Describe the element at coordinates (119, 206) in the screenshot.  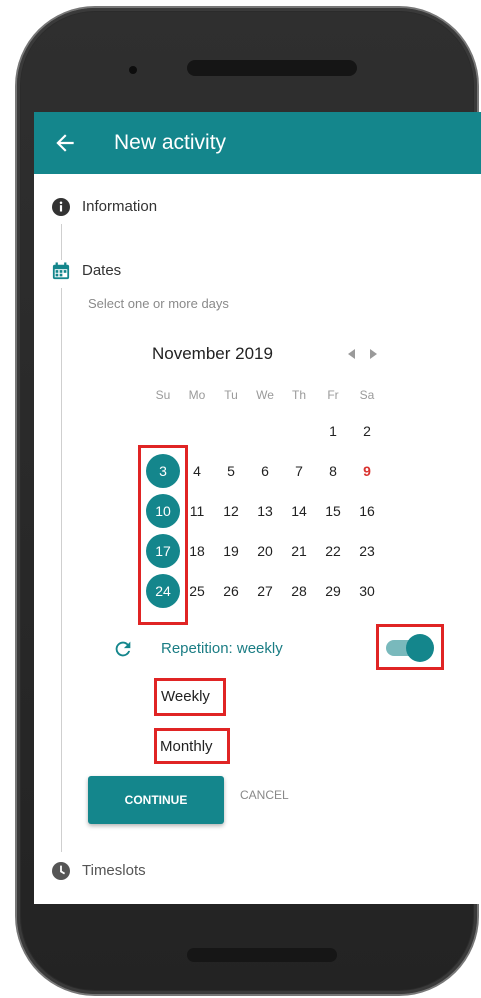
I see `step-information: Information` at that location.